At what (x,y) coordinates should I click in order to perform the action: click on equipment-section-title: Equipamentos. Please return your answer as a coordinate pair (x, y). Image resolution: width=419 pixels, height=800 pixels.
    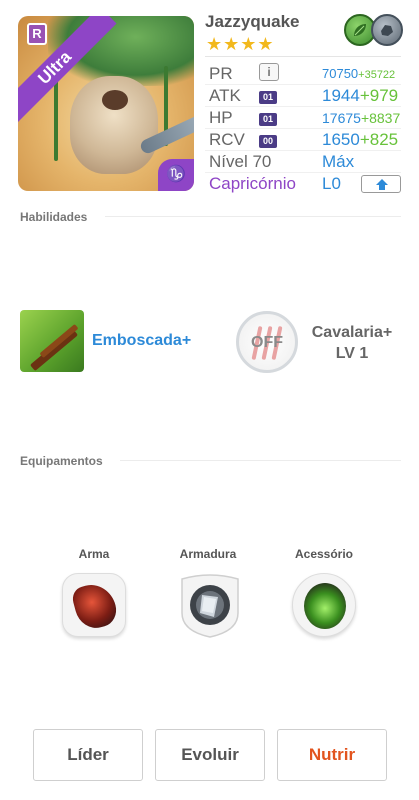
    Looking at the image, I should click on (61, 461).